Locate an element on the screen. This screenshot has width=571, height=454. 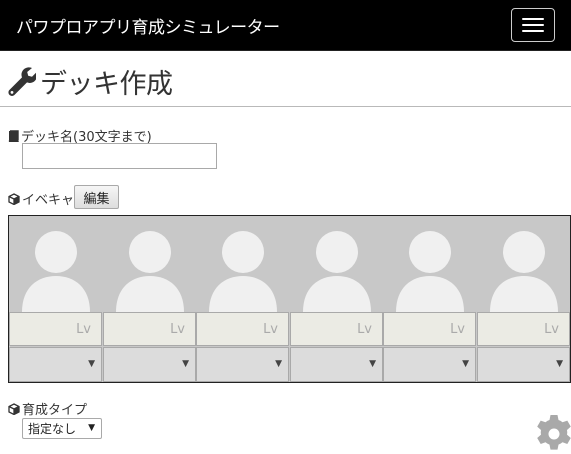
training-type-label-text: 育成タイプ is located at coordinates (55, 410).